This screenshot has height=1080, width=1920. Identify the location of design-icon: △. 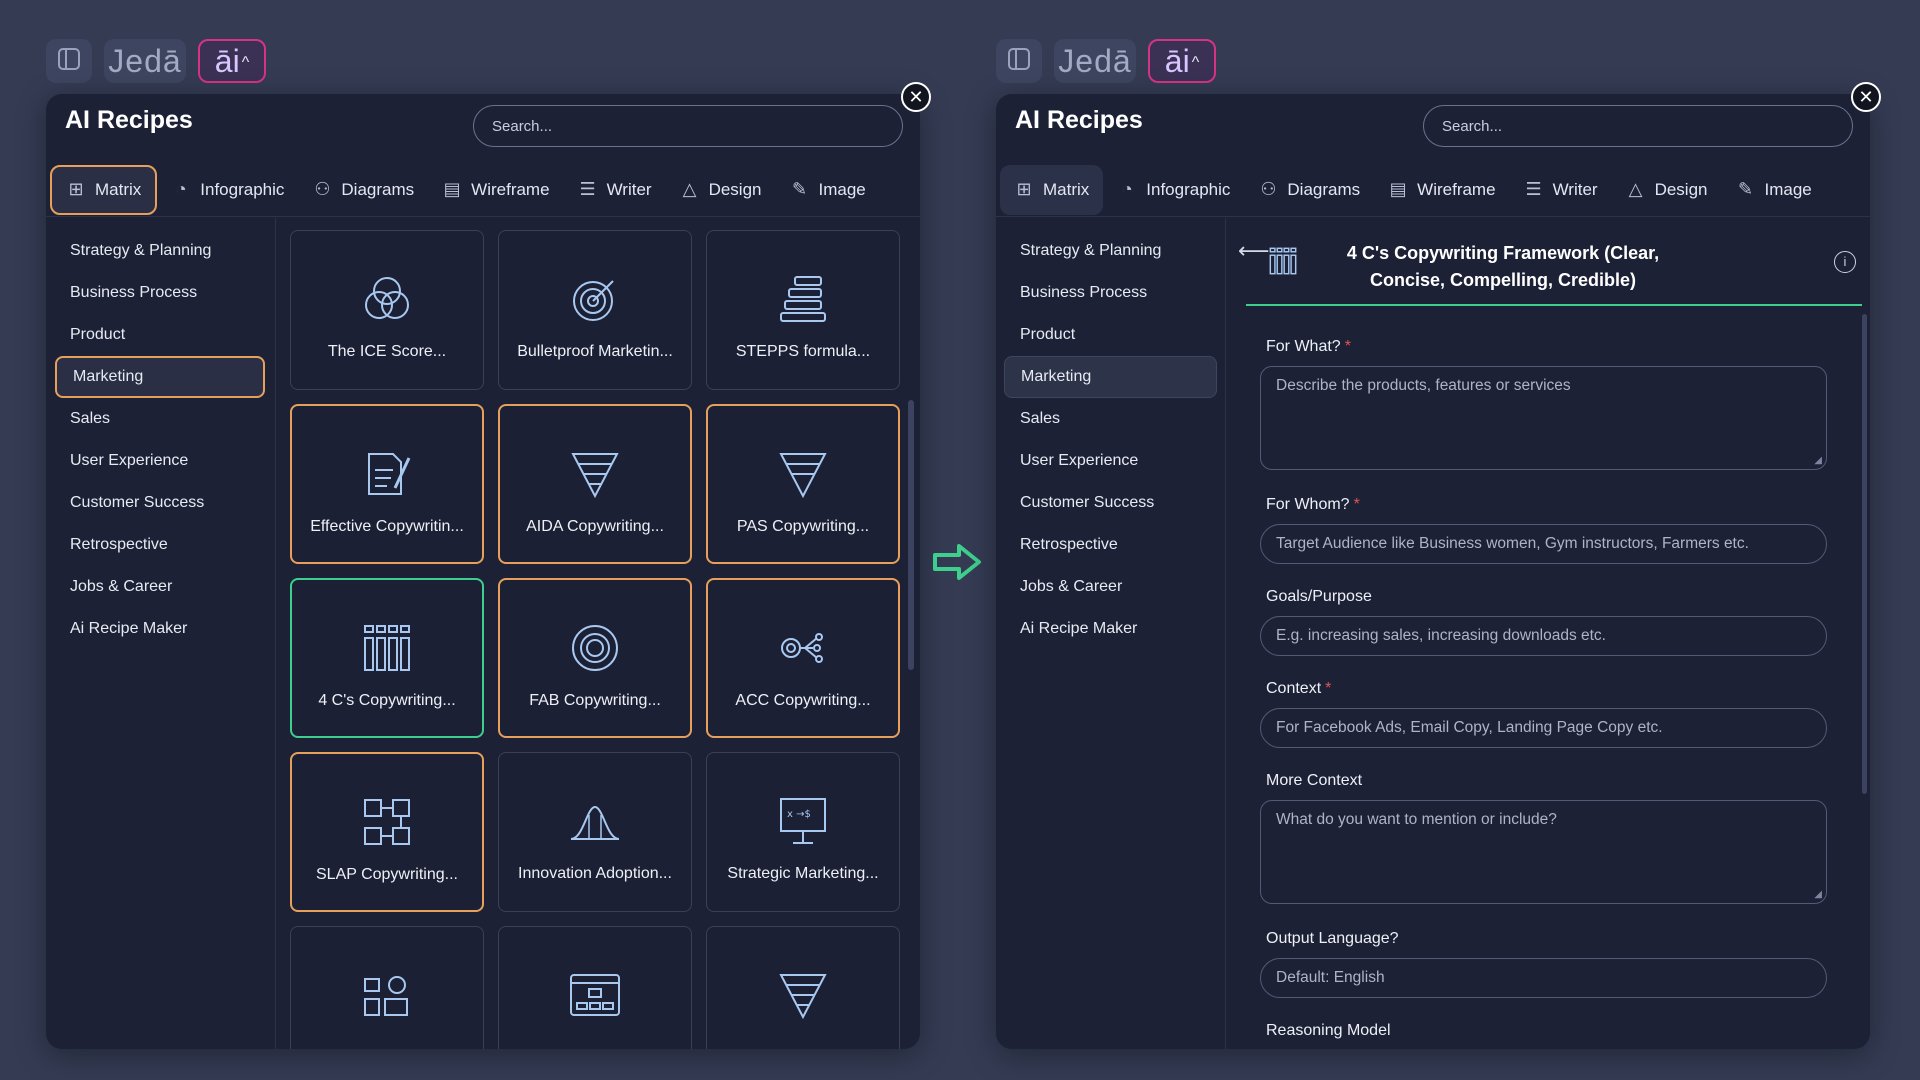
(689, 189).